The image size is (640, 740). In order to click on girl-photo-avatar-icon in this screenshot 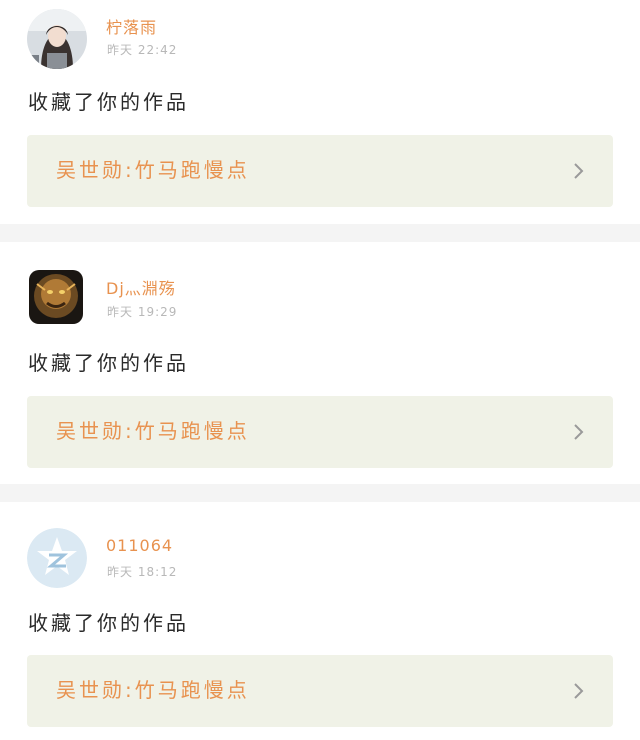, I will do `click(57, 39)`.